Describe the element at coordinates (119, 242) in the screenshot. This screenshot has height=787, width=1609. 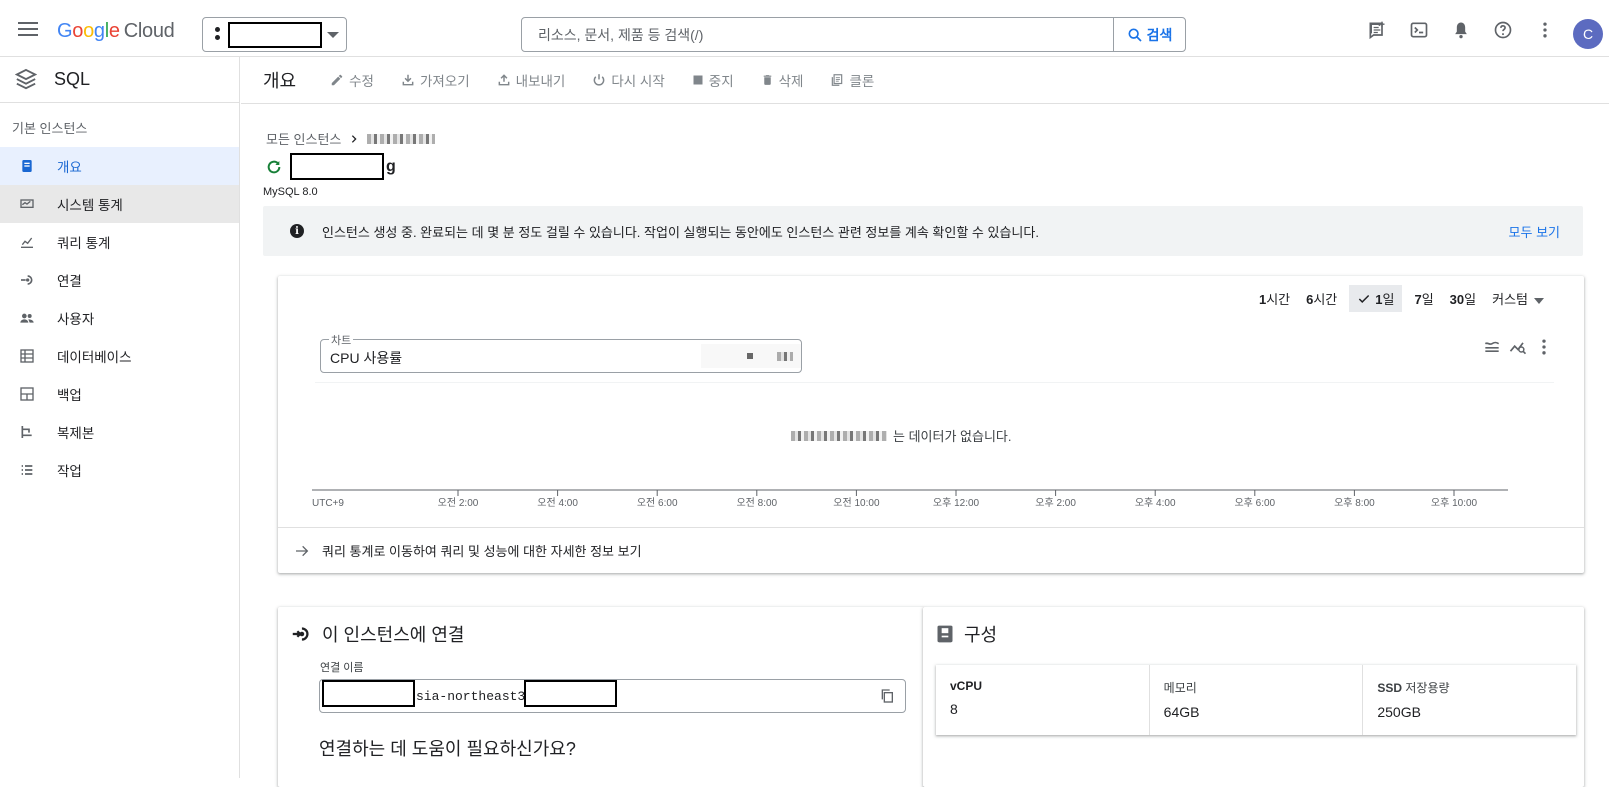
I see `sidebar-item-query-insights: 쿼리 통계` at that location.